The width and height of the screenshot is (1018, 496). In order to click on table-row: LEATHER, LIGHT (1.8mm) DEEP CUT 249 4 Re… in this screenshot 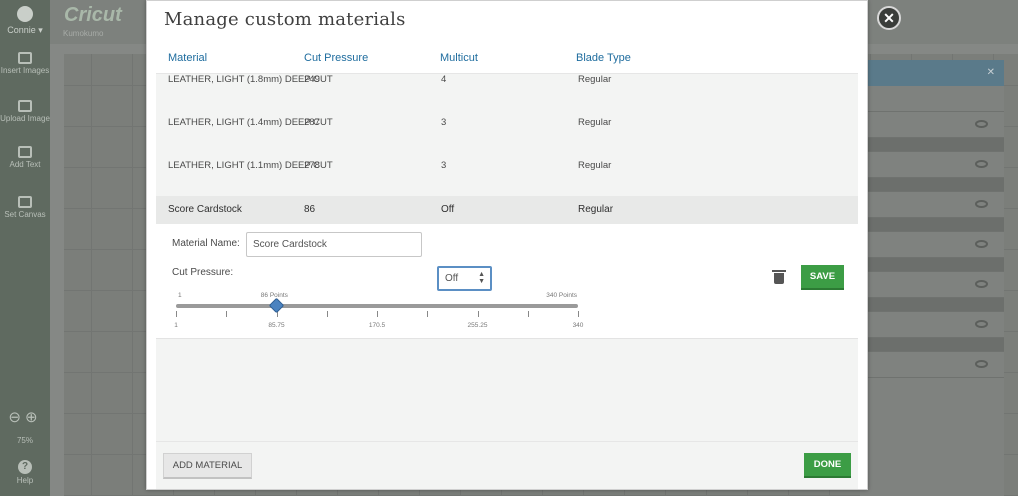, I will do `click(507, 93)`.